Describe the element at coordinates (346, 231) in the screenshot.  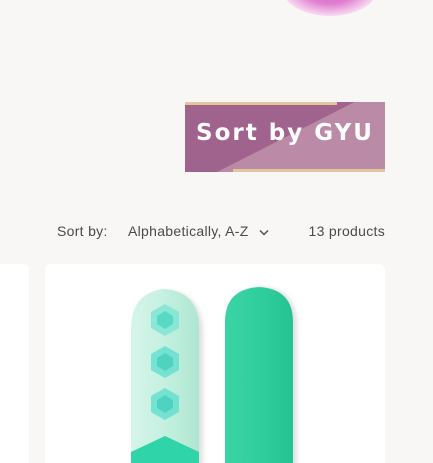
I see `product-count: 13 products` at that location.